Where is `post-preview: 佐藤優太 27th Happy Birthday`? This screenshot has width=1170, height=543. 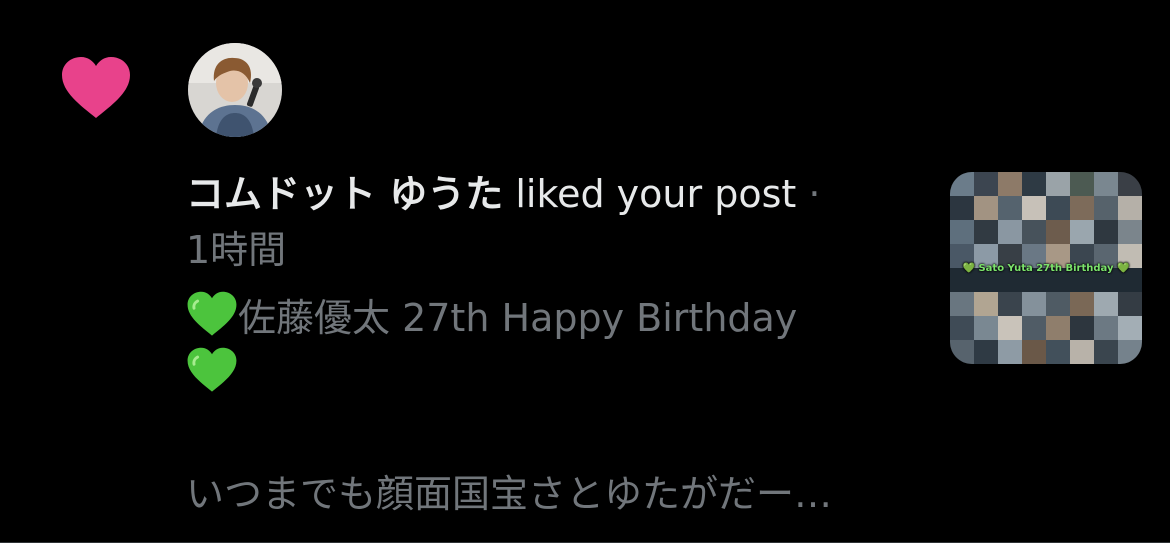
post-preview: 佐藤優太 27th Happy Birthday is located at coordinates (536, 346).